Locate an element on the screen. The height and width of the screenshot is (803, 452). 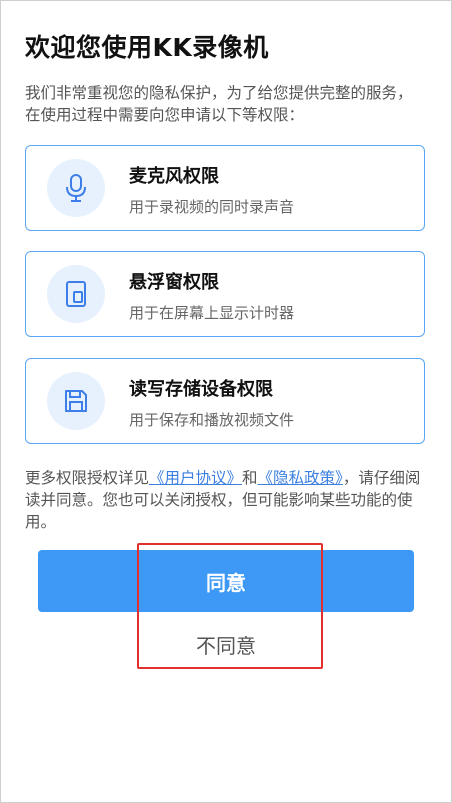
agree-button: 同意 is located at coordinates (226, 581).